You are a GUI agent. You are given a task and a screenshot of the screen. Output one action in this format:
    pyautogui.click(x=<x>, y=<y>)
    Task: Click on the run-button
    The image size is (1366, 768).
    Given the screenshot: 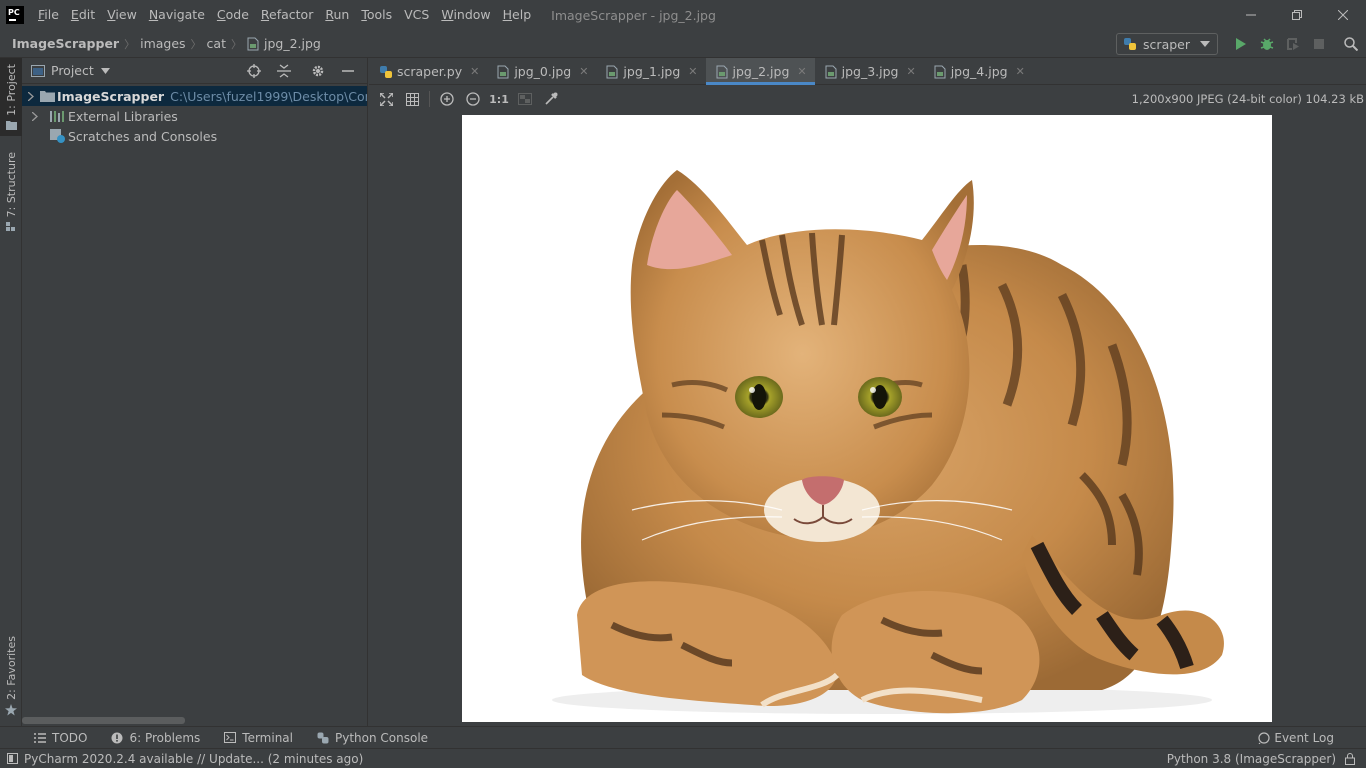 What is the action you would take?
    pyautogui.click(x=1241, y=44)
    